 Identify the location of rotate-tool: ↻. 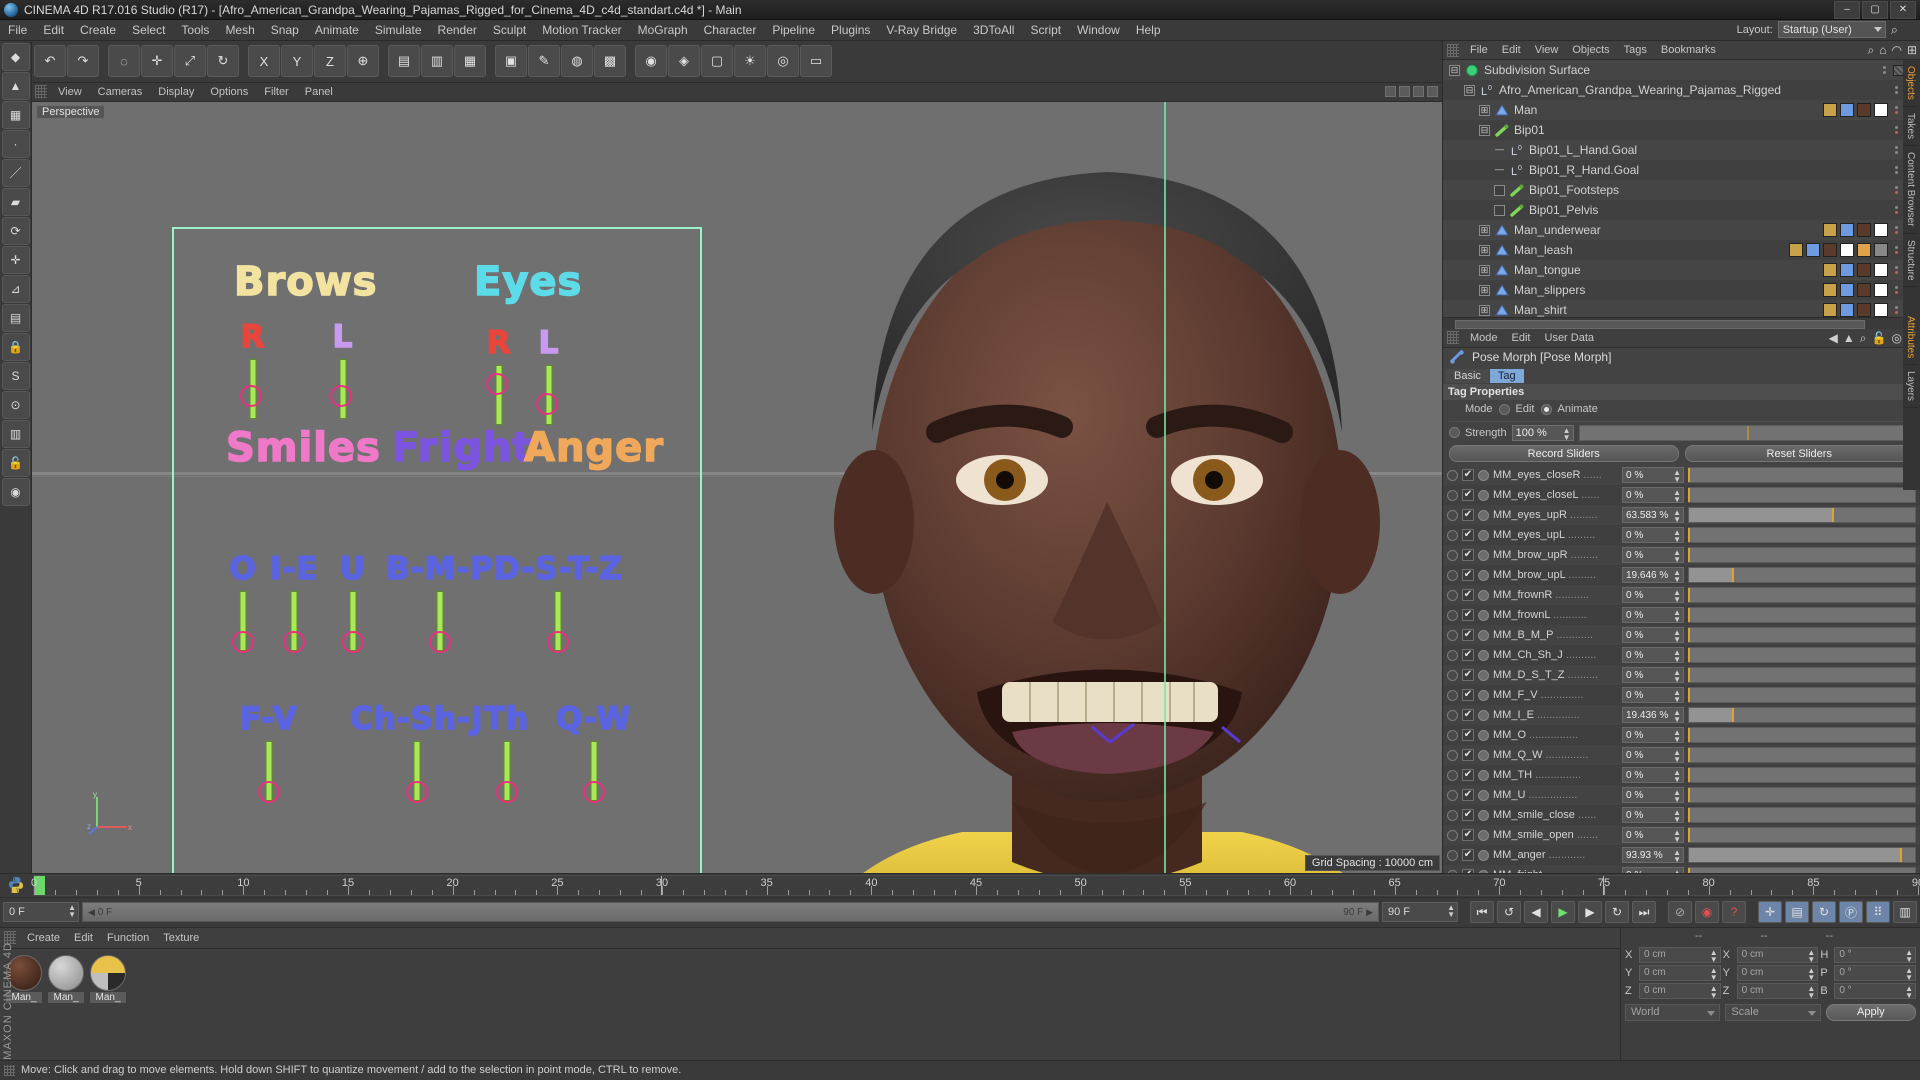
(223, 61).